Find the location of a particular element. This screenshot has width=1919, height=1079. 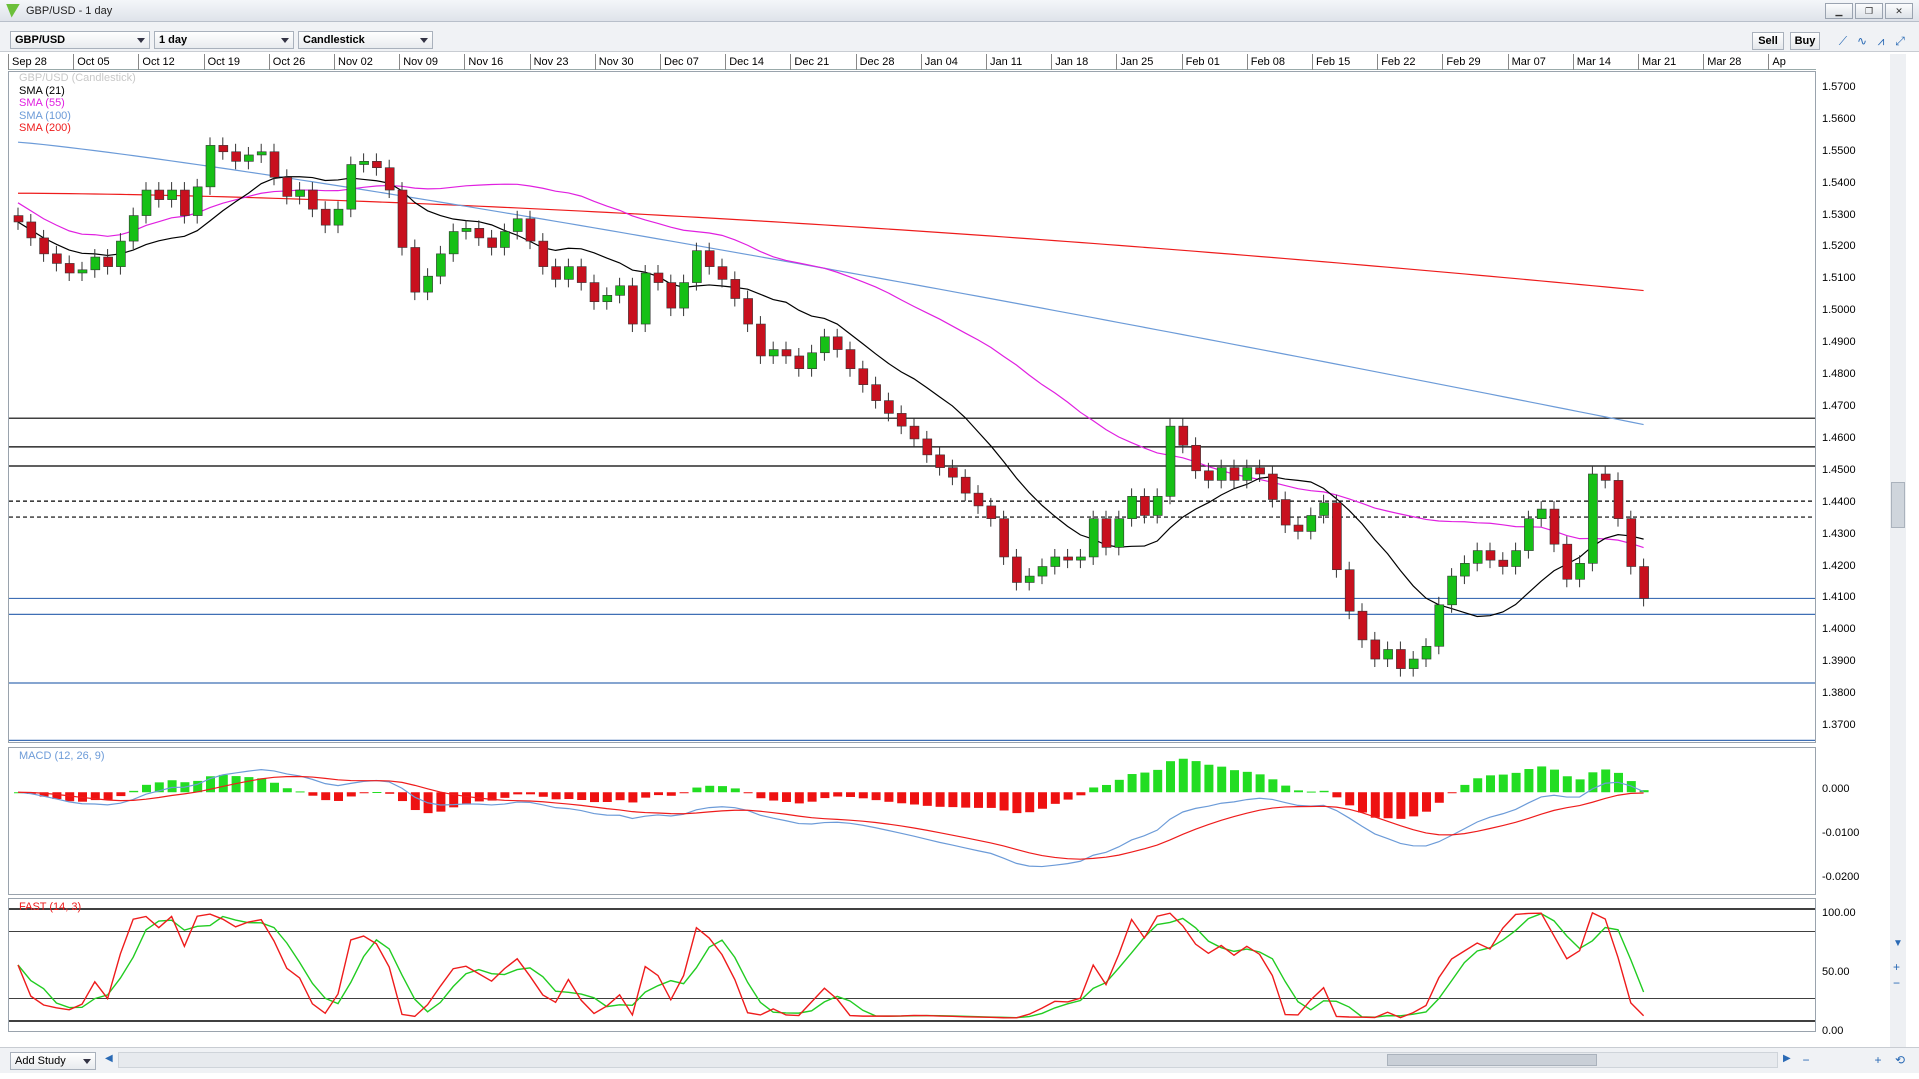

reset-view-icon: ⟲ is located at coordinates (1900, 1060).